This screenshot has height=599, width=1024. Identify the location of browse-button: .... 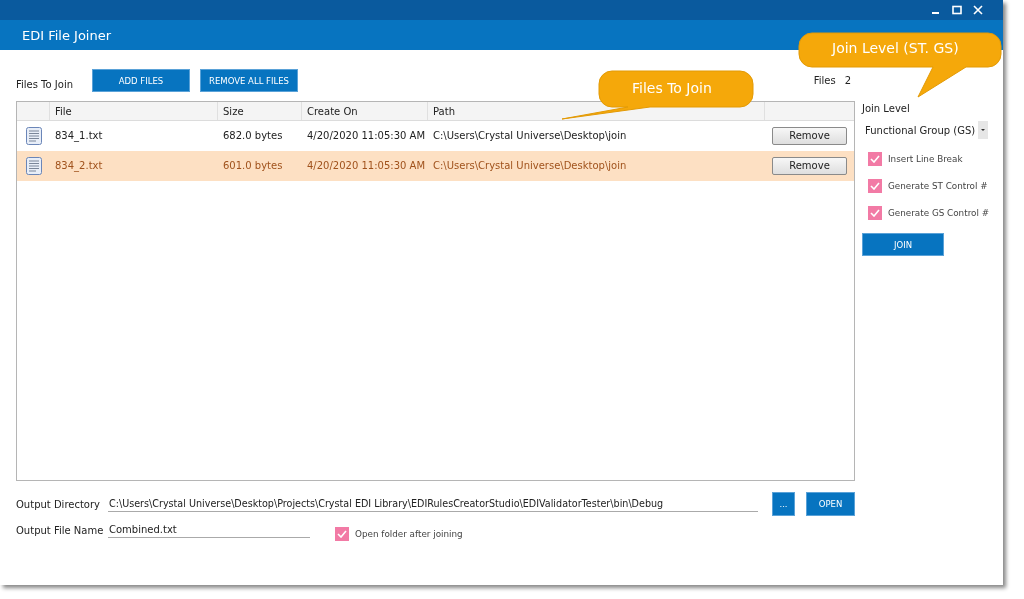
(783, 504).